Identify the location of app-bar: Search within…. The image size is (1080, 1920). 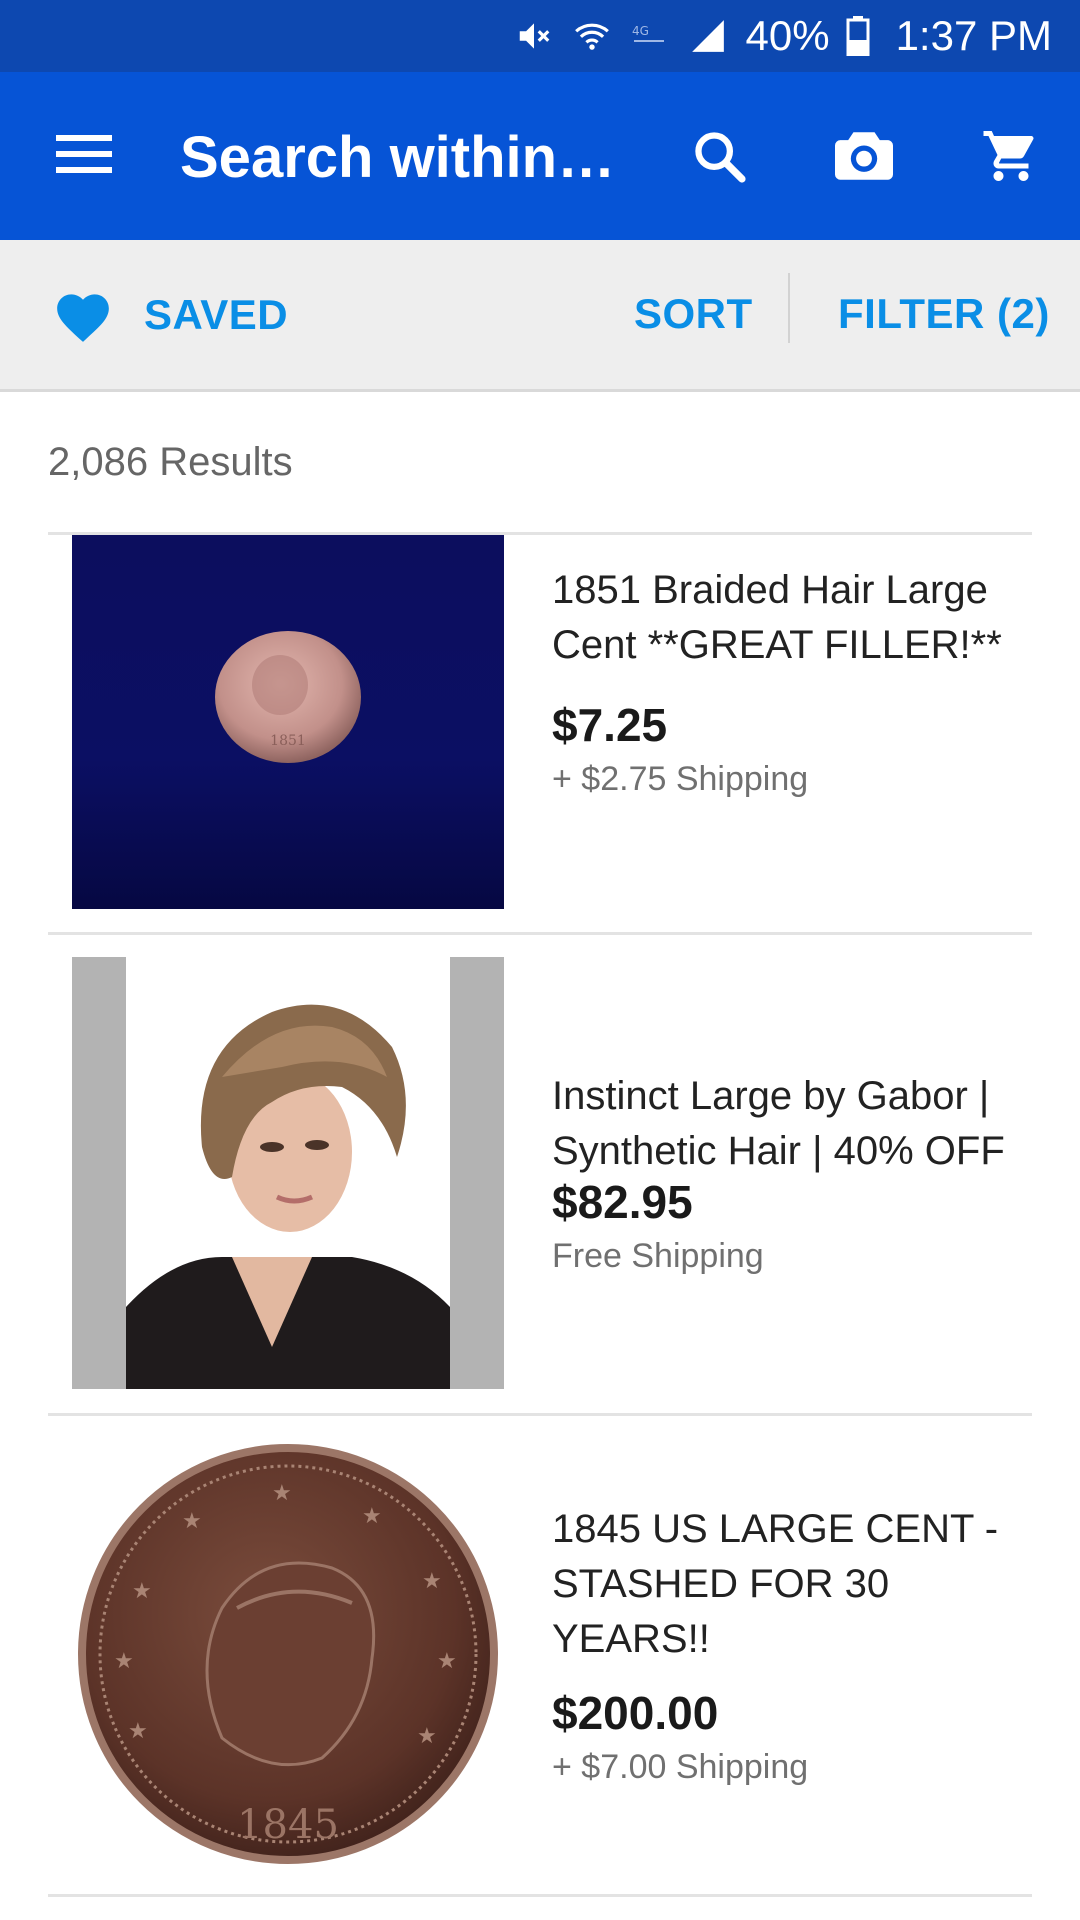
(540, 156).